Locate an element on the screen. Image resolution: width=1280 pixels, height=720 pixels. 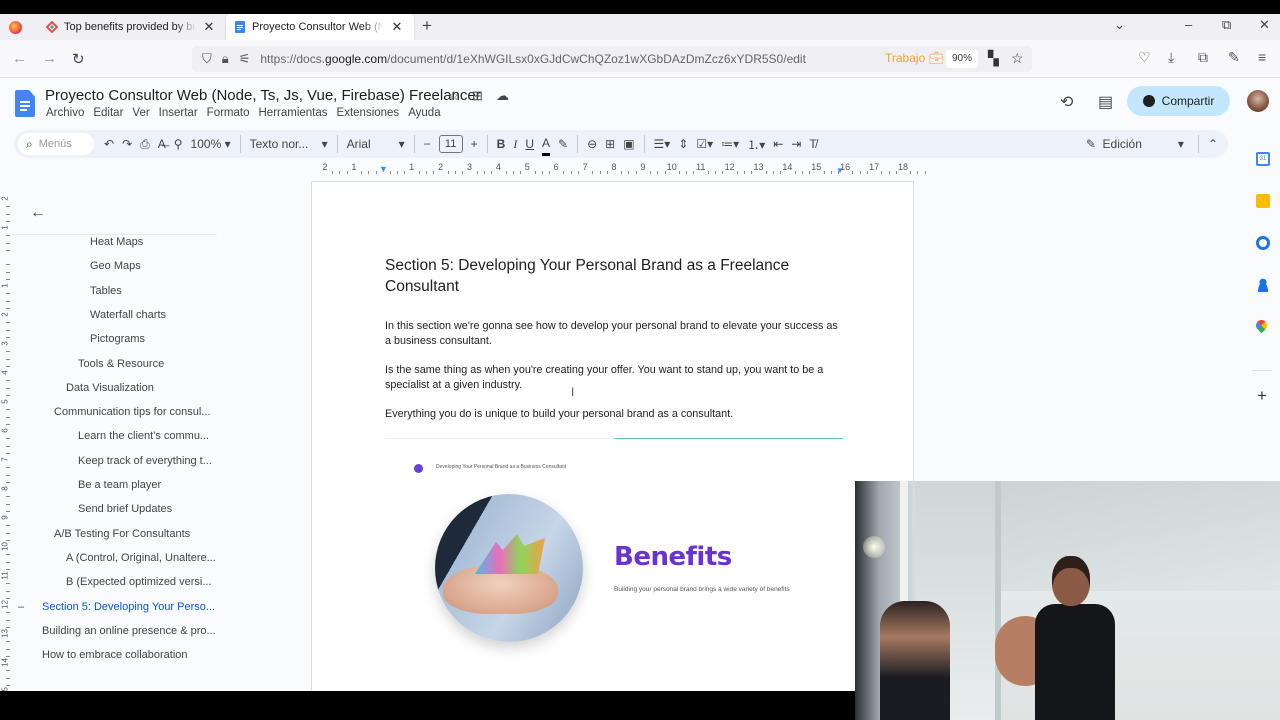
bookmark-star-icon: ☆ is located at coordinates (1017, 58).